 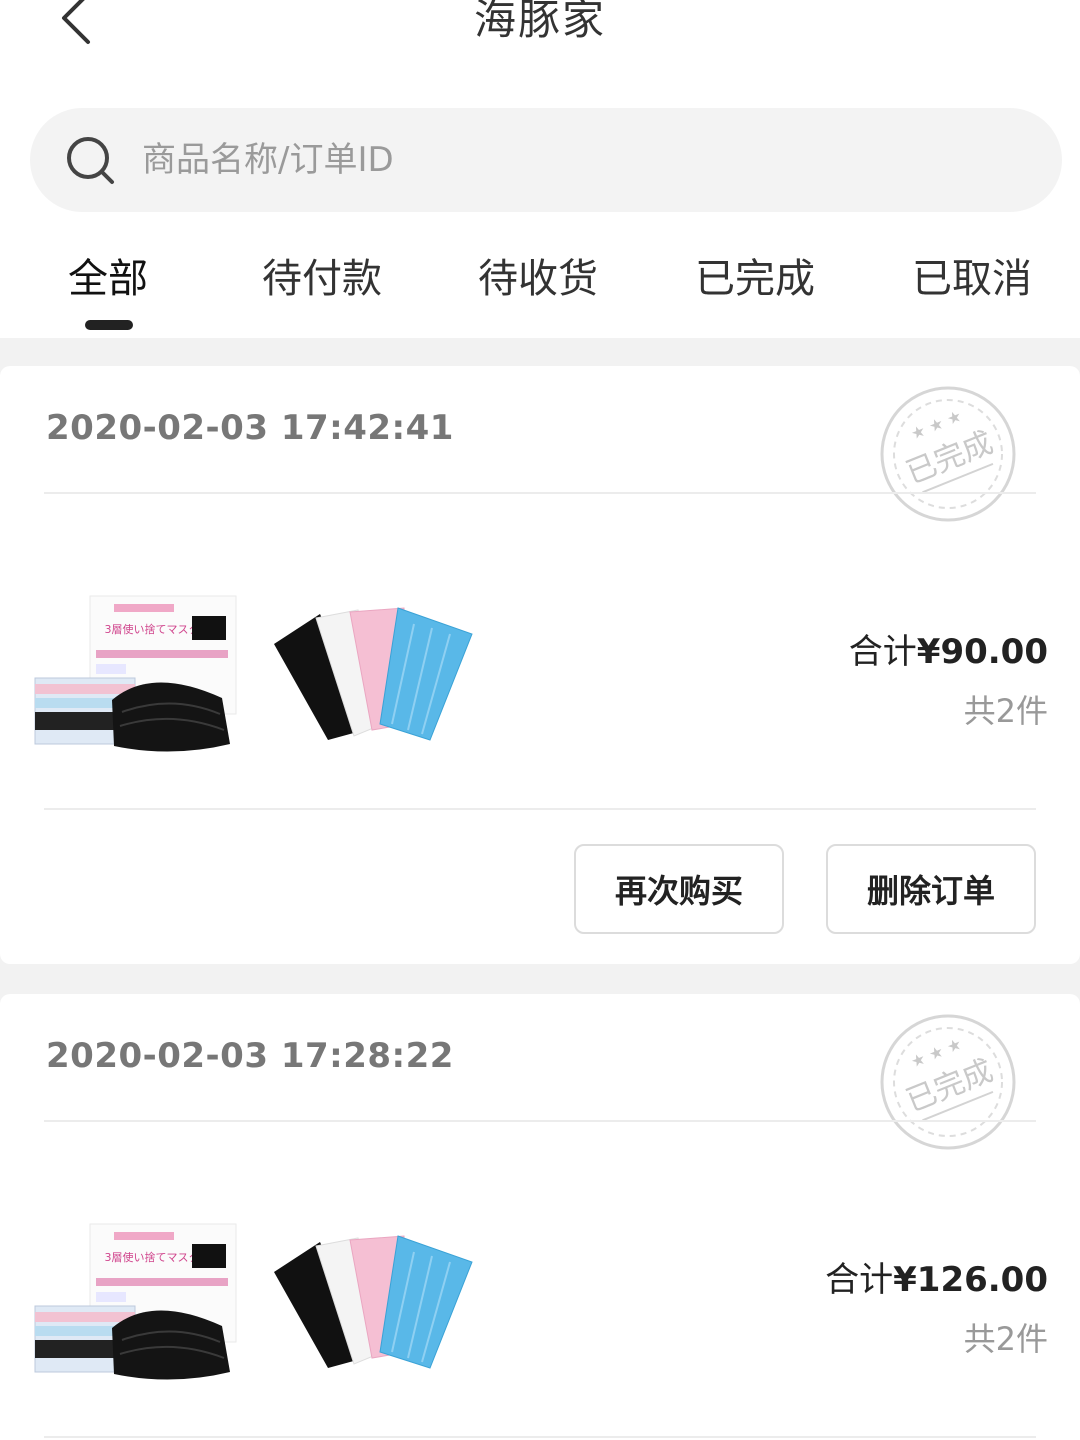 I want to click on buy-again-button: 再次购买, so click(x=679, y=889).